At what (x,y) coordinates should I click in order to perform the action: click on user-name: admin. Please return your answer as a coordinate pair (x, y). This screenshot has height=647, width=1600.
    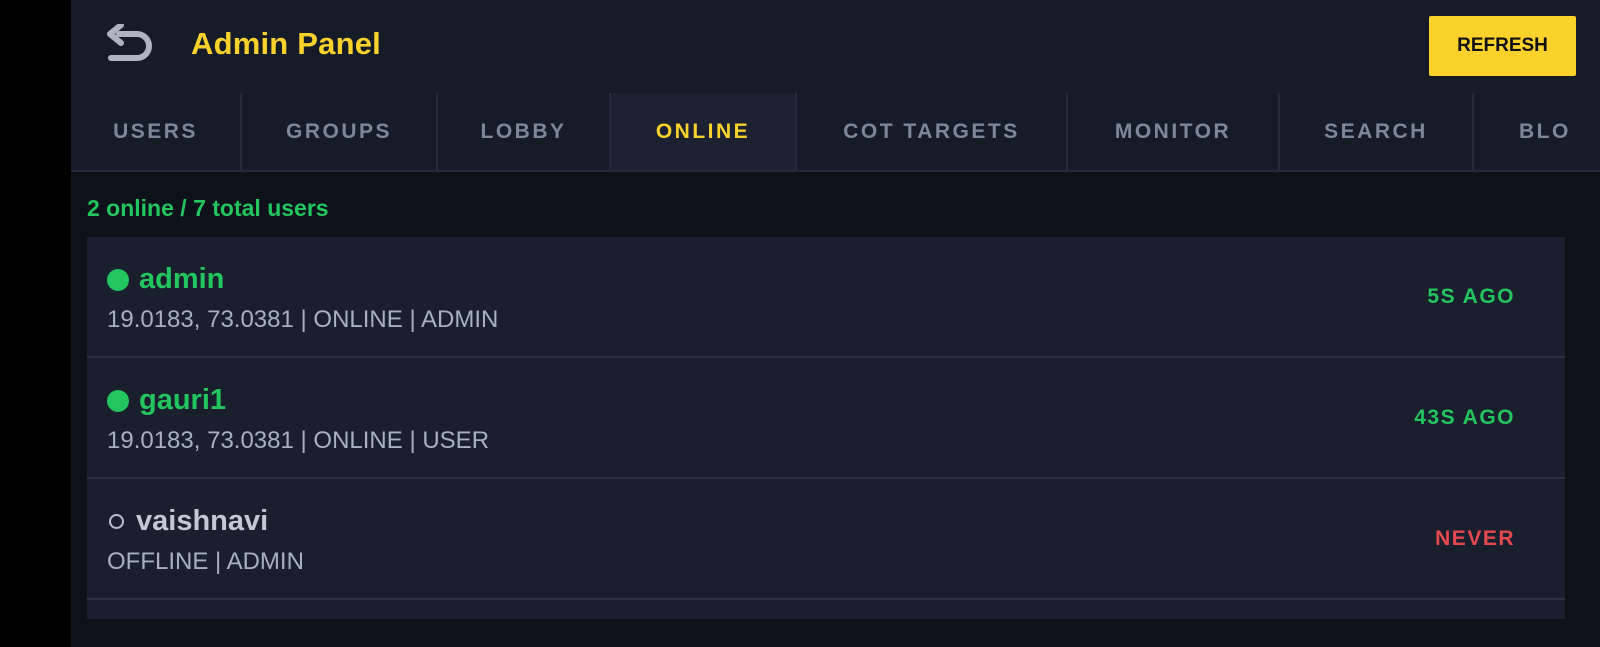
    Looking at the image, I should click on (165, 279).